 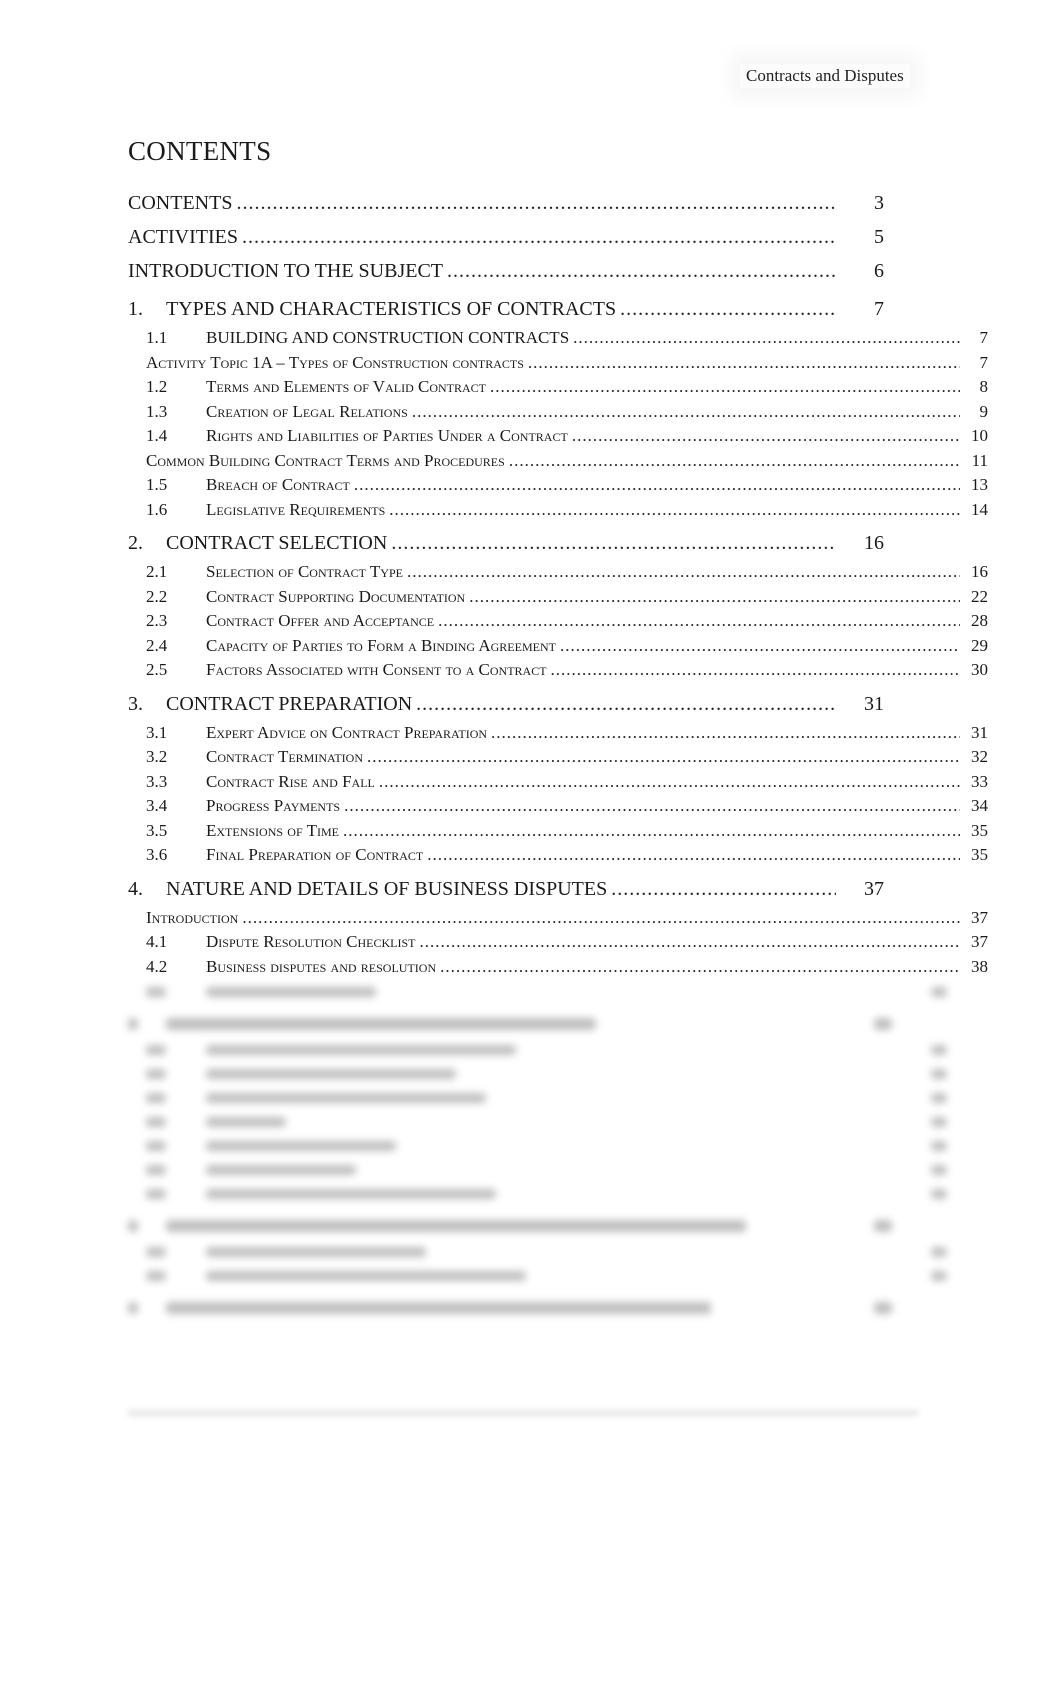 I want to click on page-number: 14, so click(x=979, y=509).